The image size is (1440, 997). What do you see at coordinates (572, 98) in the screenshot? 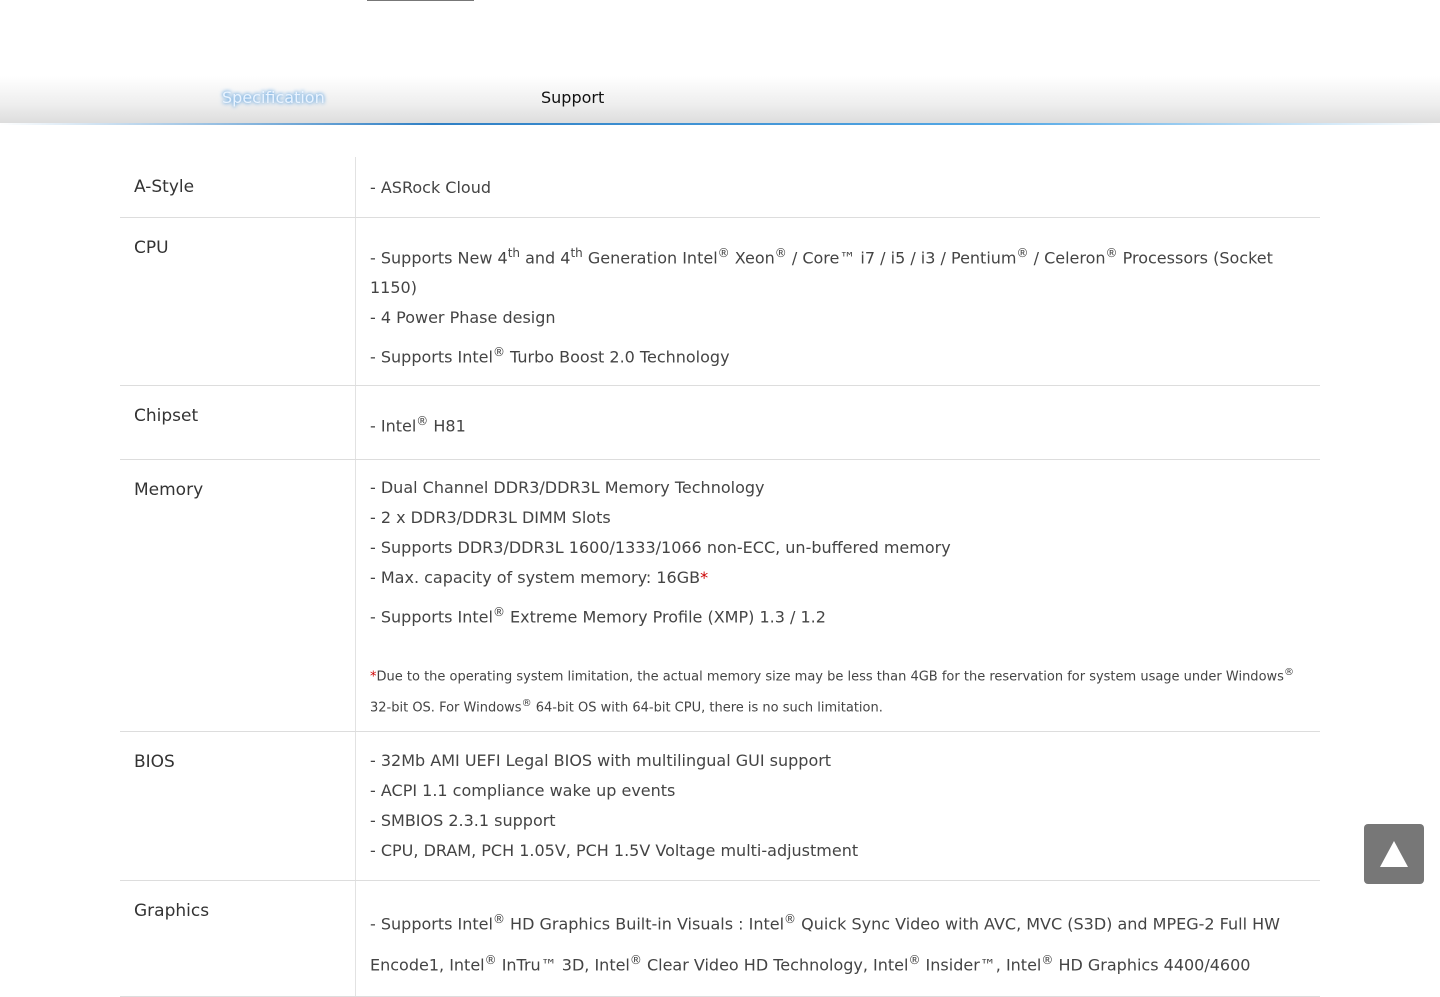
I see `tab-support: Support` at bounding box center [572, 98].